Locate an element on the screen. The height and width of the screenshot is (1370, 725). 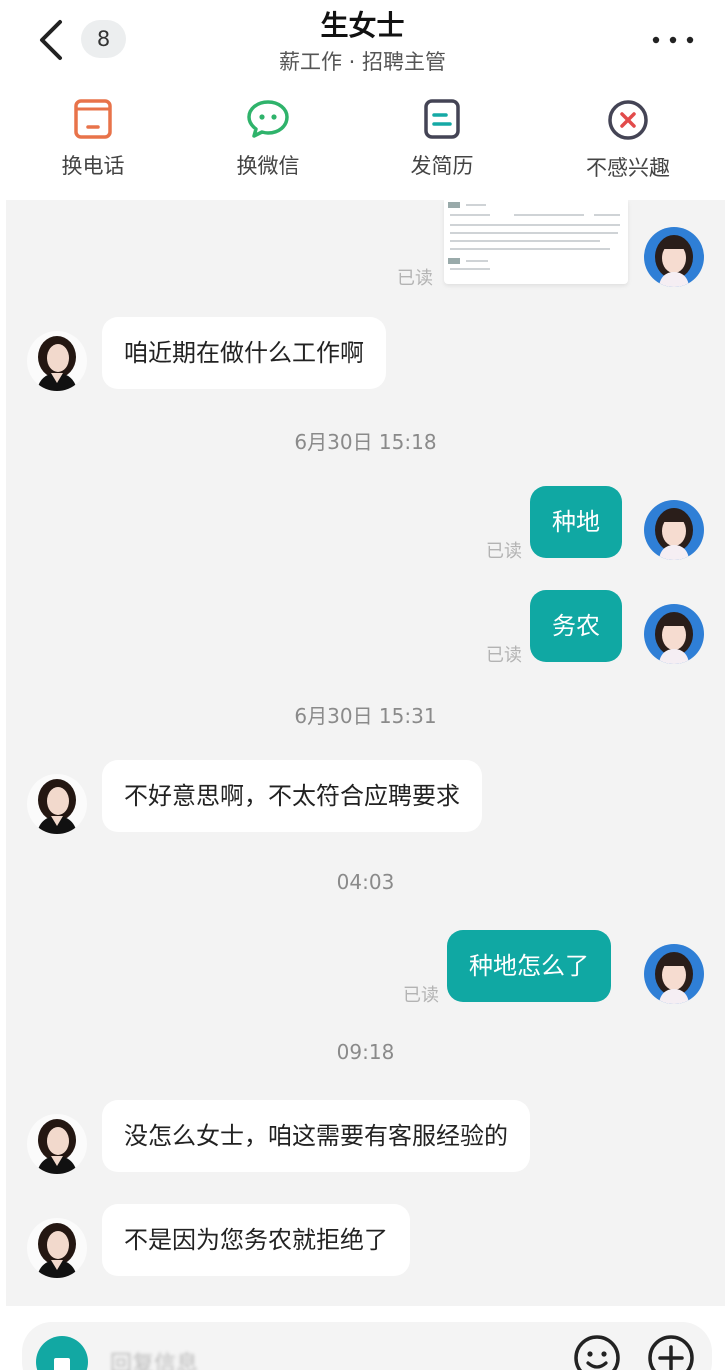
send-resume-label: 发简历 is located at coordinates (442, 166).